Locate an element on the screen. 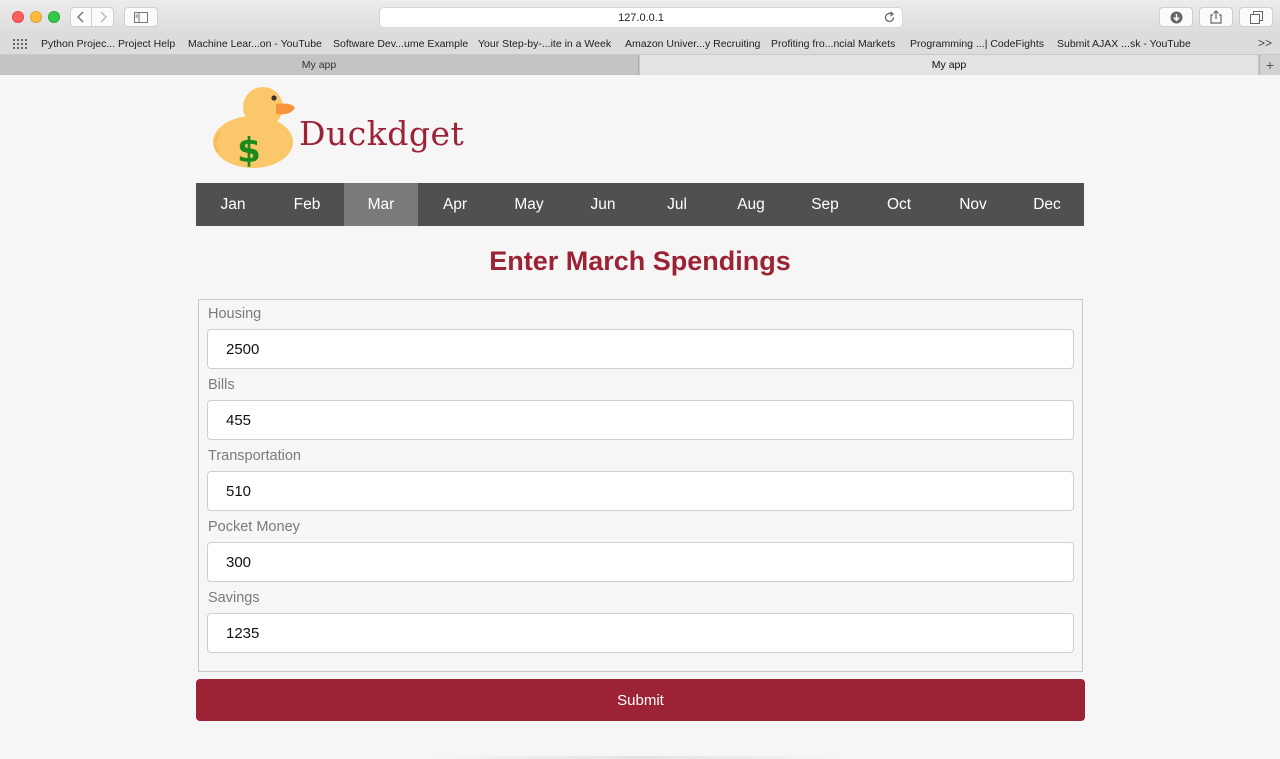  bookmark-link: Your Step-by-...ite in a Week is located at coordinates (544, 44).